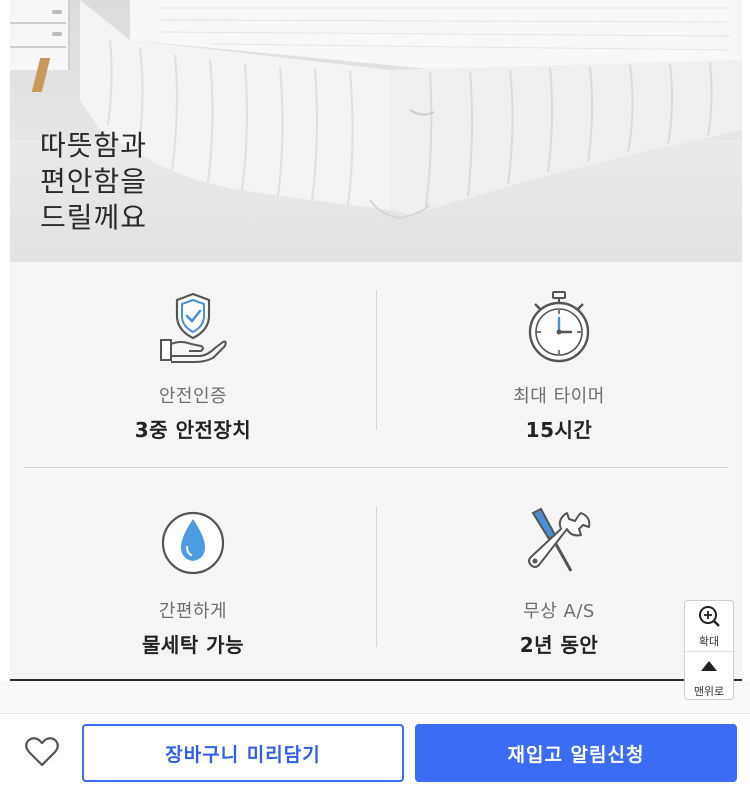 The image size is (750, 787). I want to click on floating-side-buttons: 확대 맨위로, so click(709, 650).